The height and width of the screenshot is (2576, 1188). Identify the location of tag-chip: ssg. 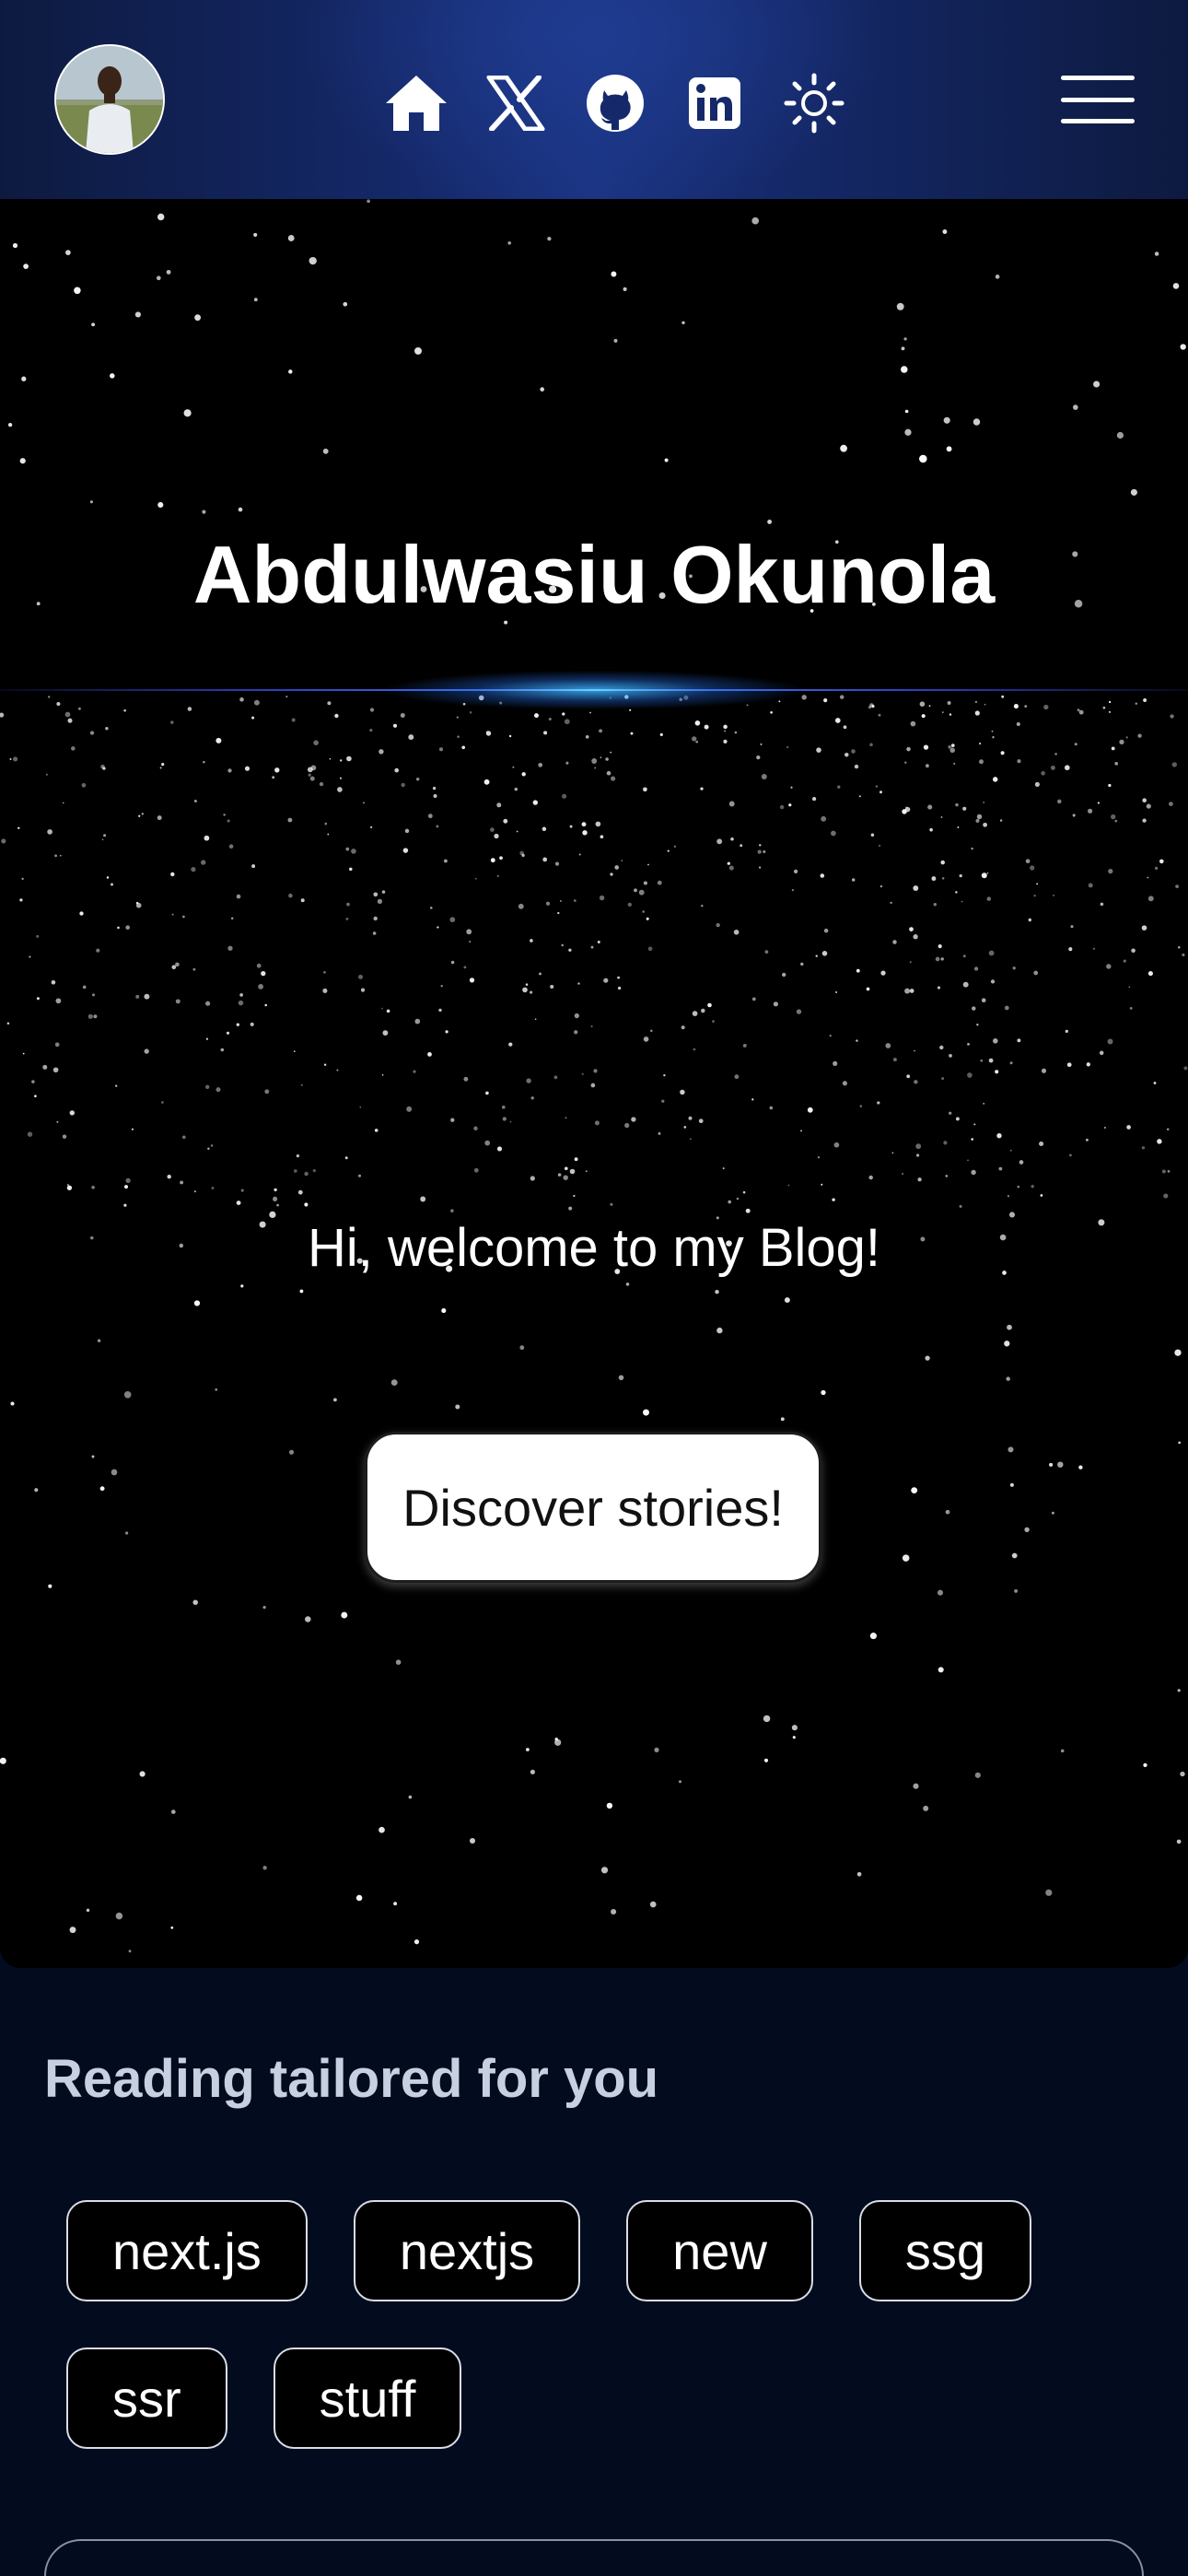
(945, 2250).